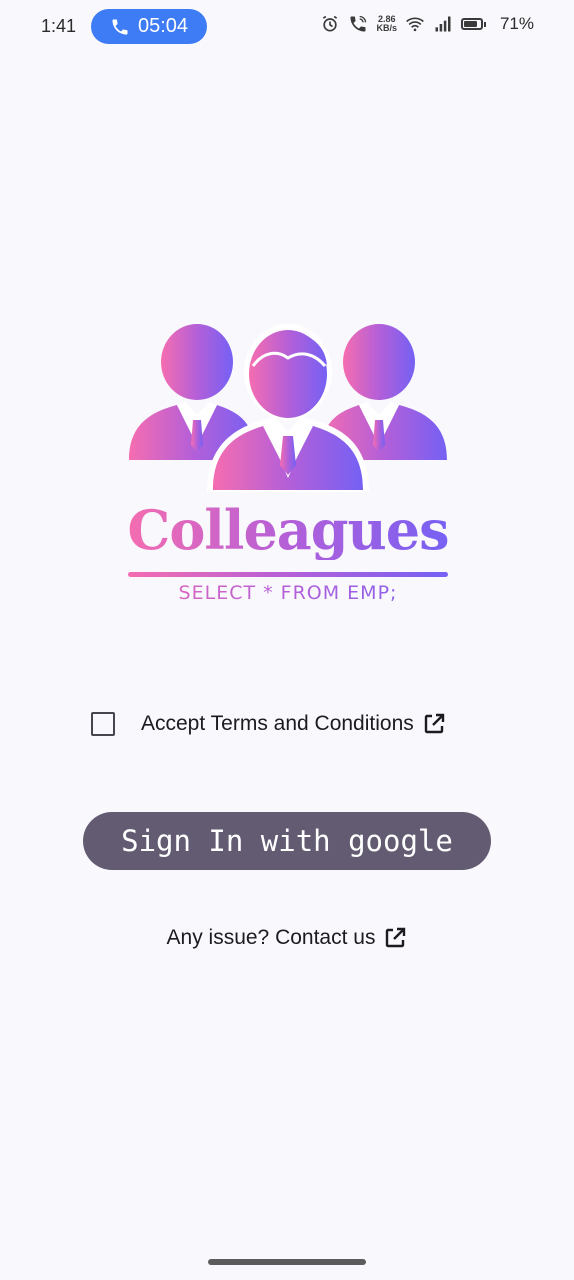 The height and width of the screenshot is (1280, 574). I want to click on wifi-icon, so click(415, 24).